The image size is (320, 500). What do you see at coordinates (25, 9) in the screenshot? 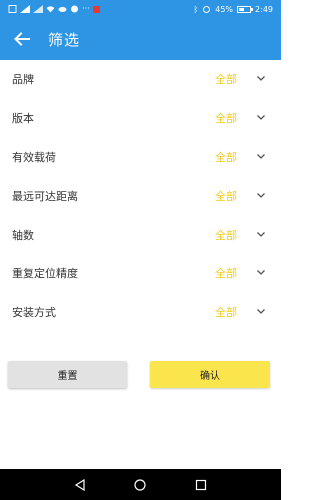
I see `signal-icon` at bounding box center [25, 9].